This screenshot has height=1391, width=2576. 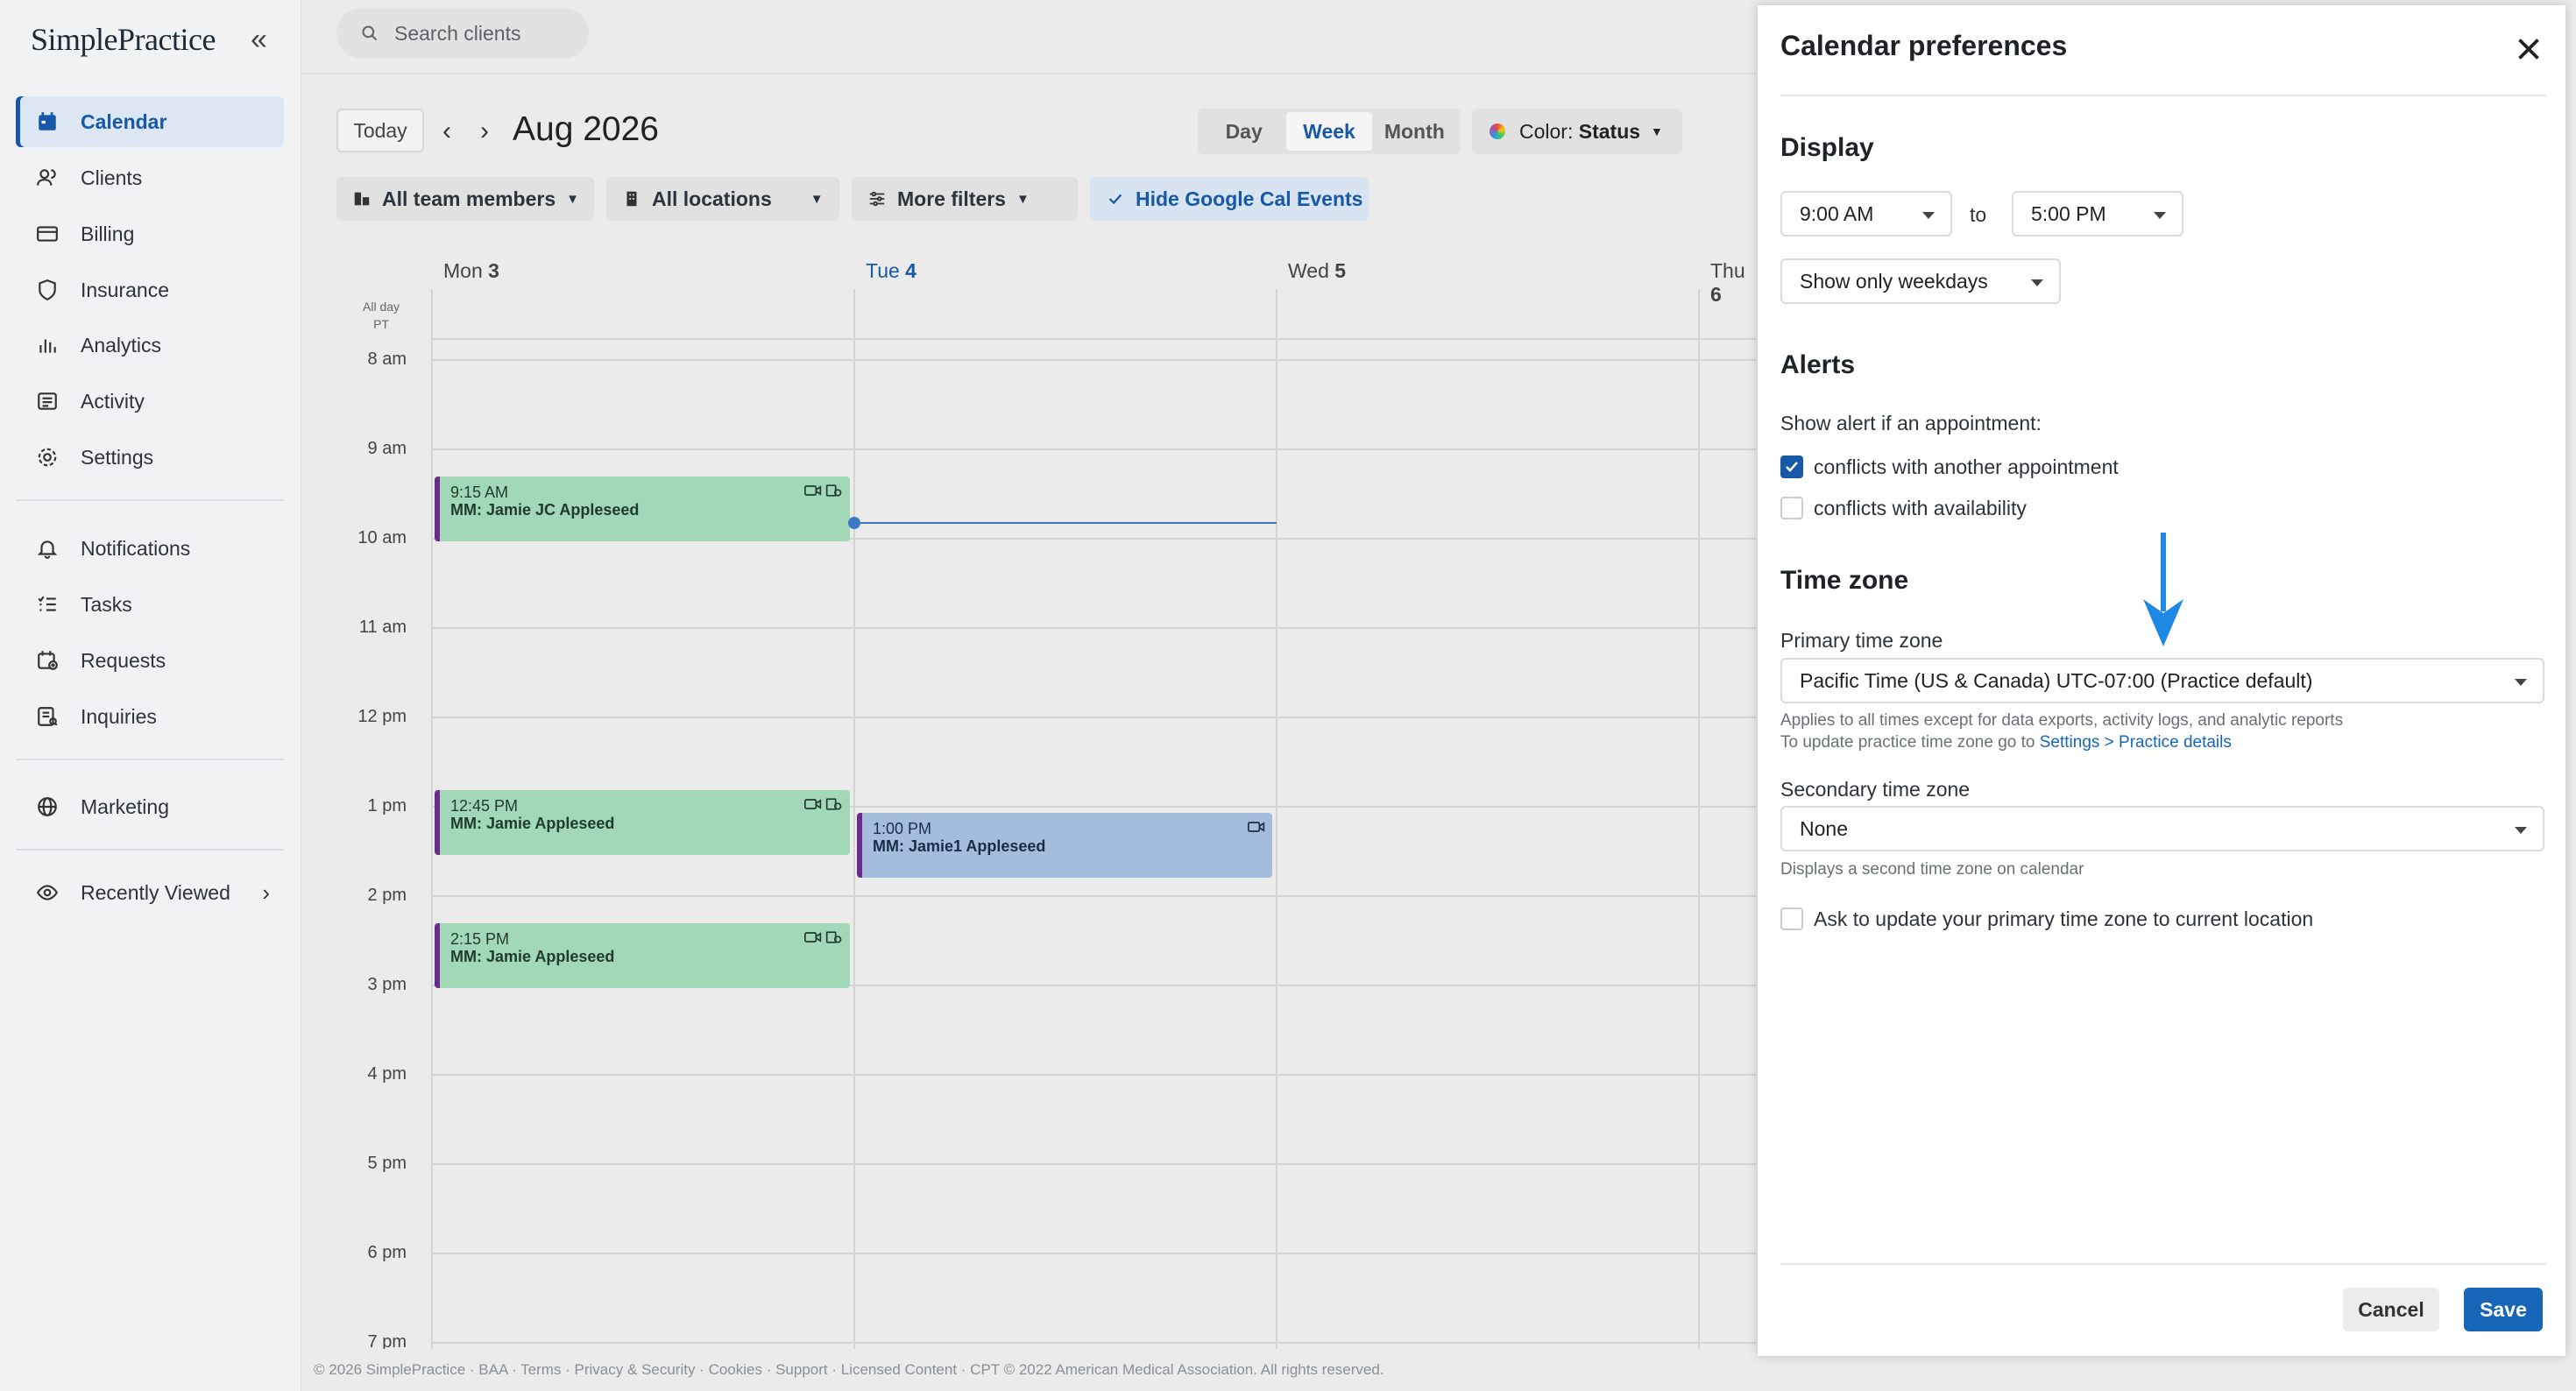 What do you see at coordinates (47, 401) in the screenshot?
I see `activity-icon` at bounding box center [47, 401].